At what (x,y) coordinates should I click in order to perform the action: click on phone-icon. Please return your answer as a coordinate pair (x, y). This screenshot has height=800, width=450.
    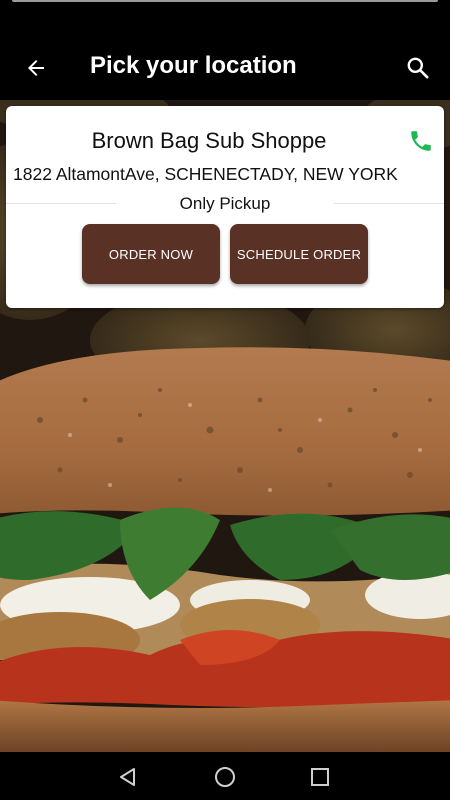
    Looking at the image, I should click on (421, 141).